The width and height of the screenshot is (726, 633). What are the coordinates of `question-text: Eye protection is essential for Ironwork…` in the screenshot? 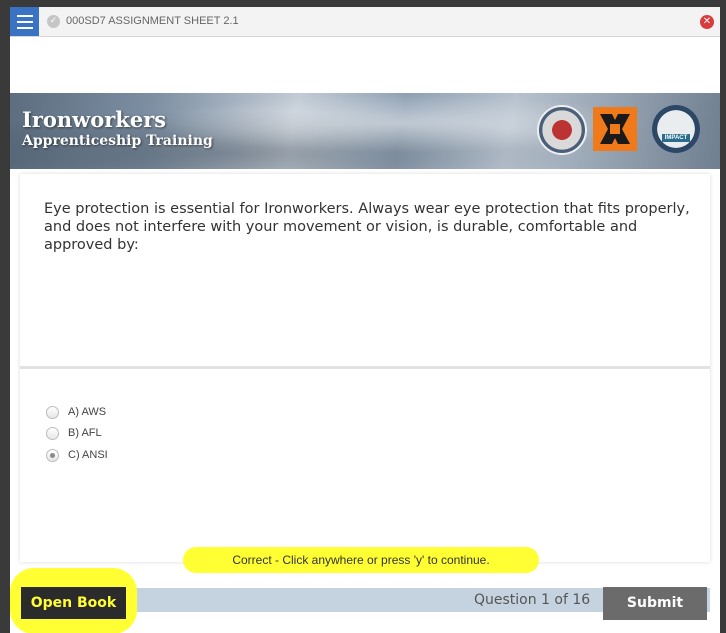 It's located at (367, 227).